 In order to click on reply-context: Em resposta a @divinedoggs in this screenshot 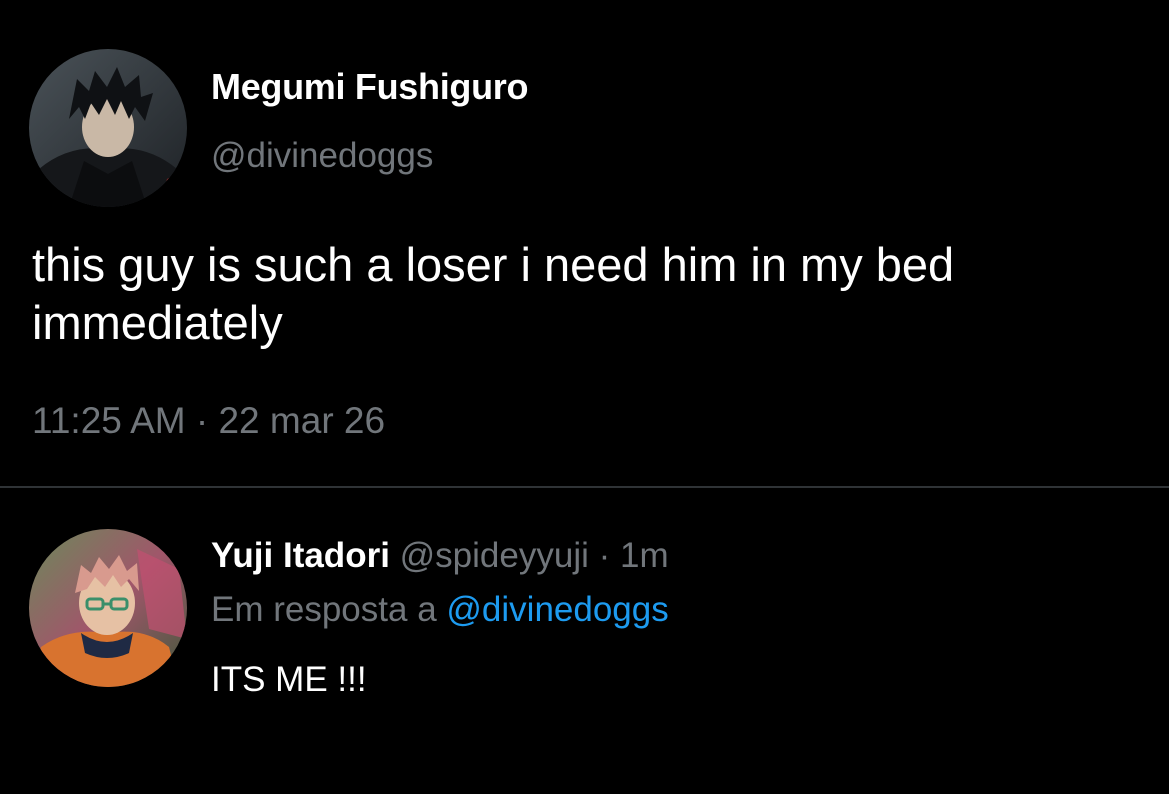, I will do `click(440, 610)`.